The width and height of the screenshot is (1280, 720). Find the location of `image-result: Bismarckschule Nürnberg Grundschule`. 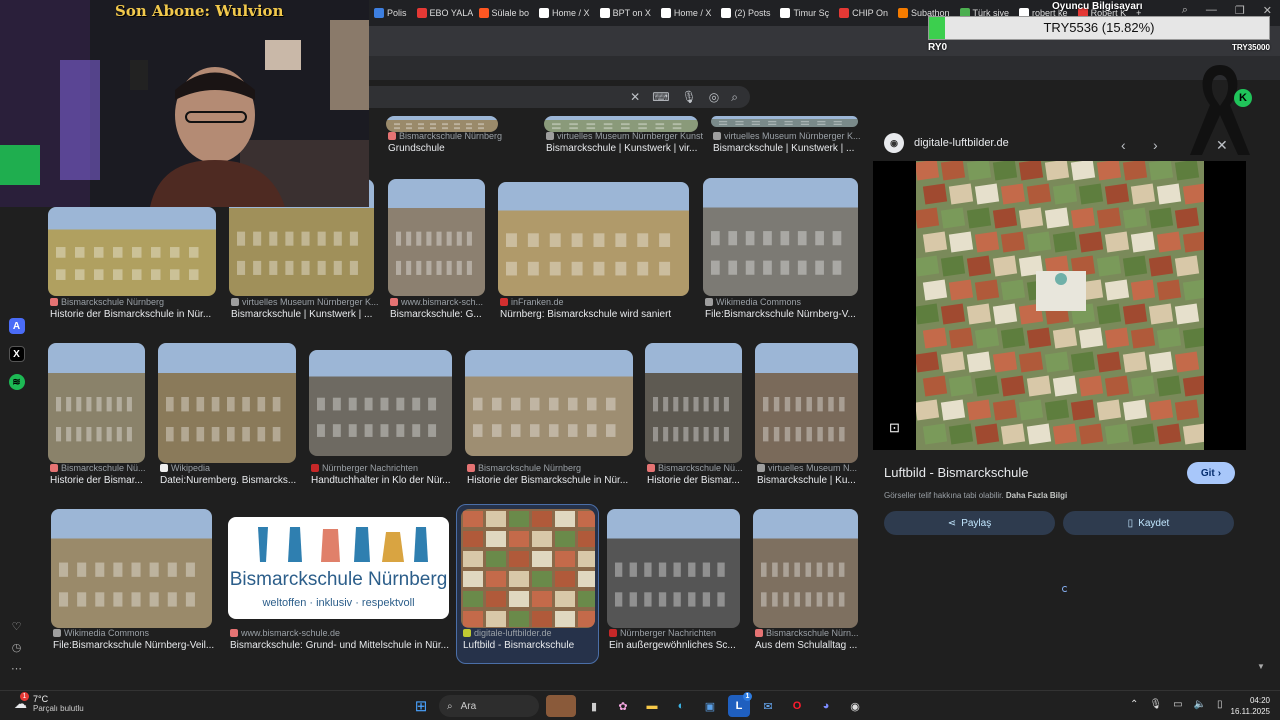

image-result: Bismarckschule Nürnberg Grundschule is located at coordinates (444, 139).